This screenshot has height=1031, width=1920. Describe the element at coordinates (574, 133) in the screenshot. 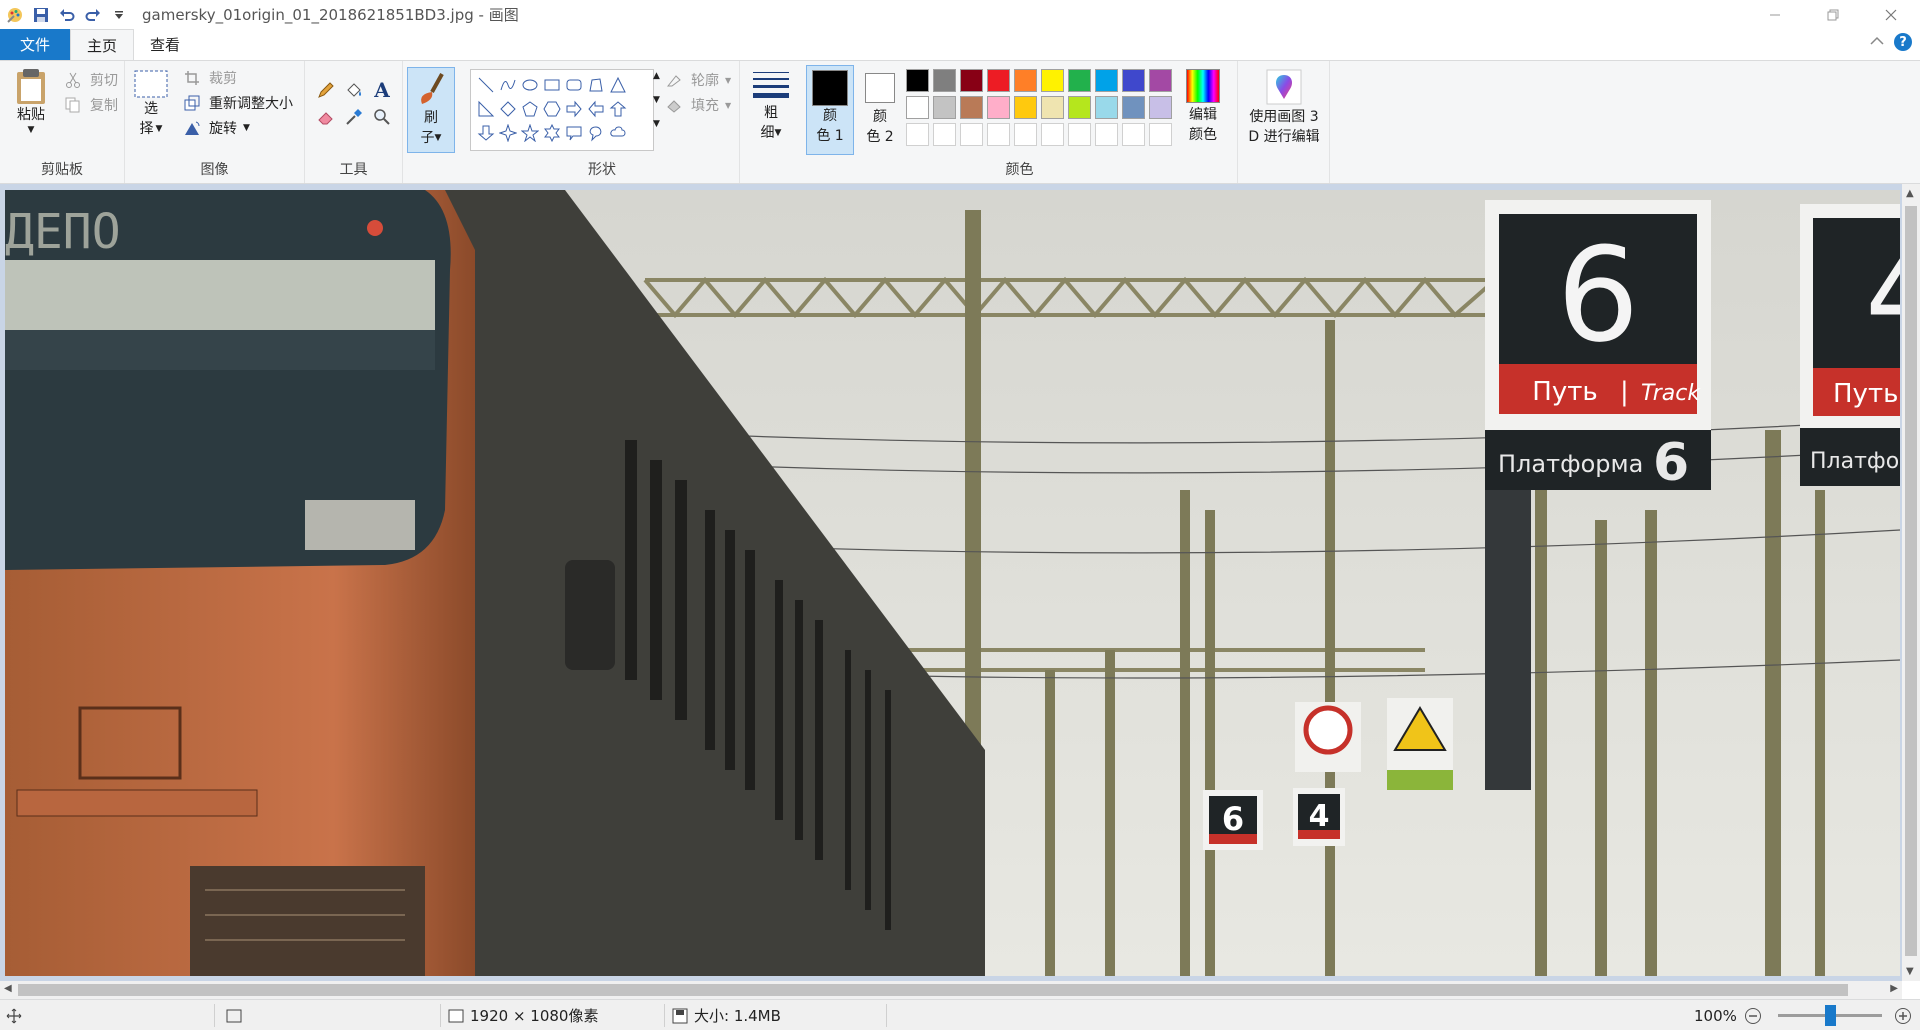

I see `rect-callout-shape-icon` at that location.